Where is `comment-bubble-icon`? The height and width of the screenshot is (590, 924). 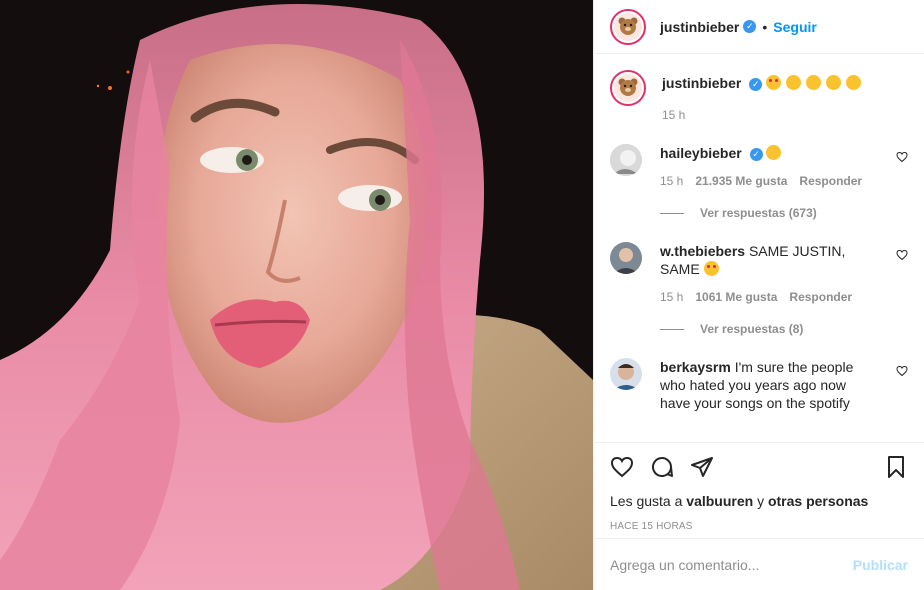 comment-bubble-icon is located at coordinates (662, 468).